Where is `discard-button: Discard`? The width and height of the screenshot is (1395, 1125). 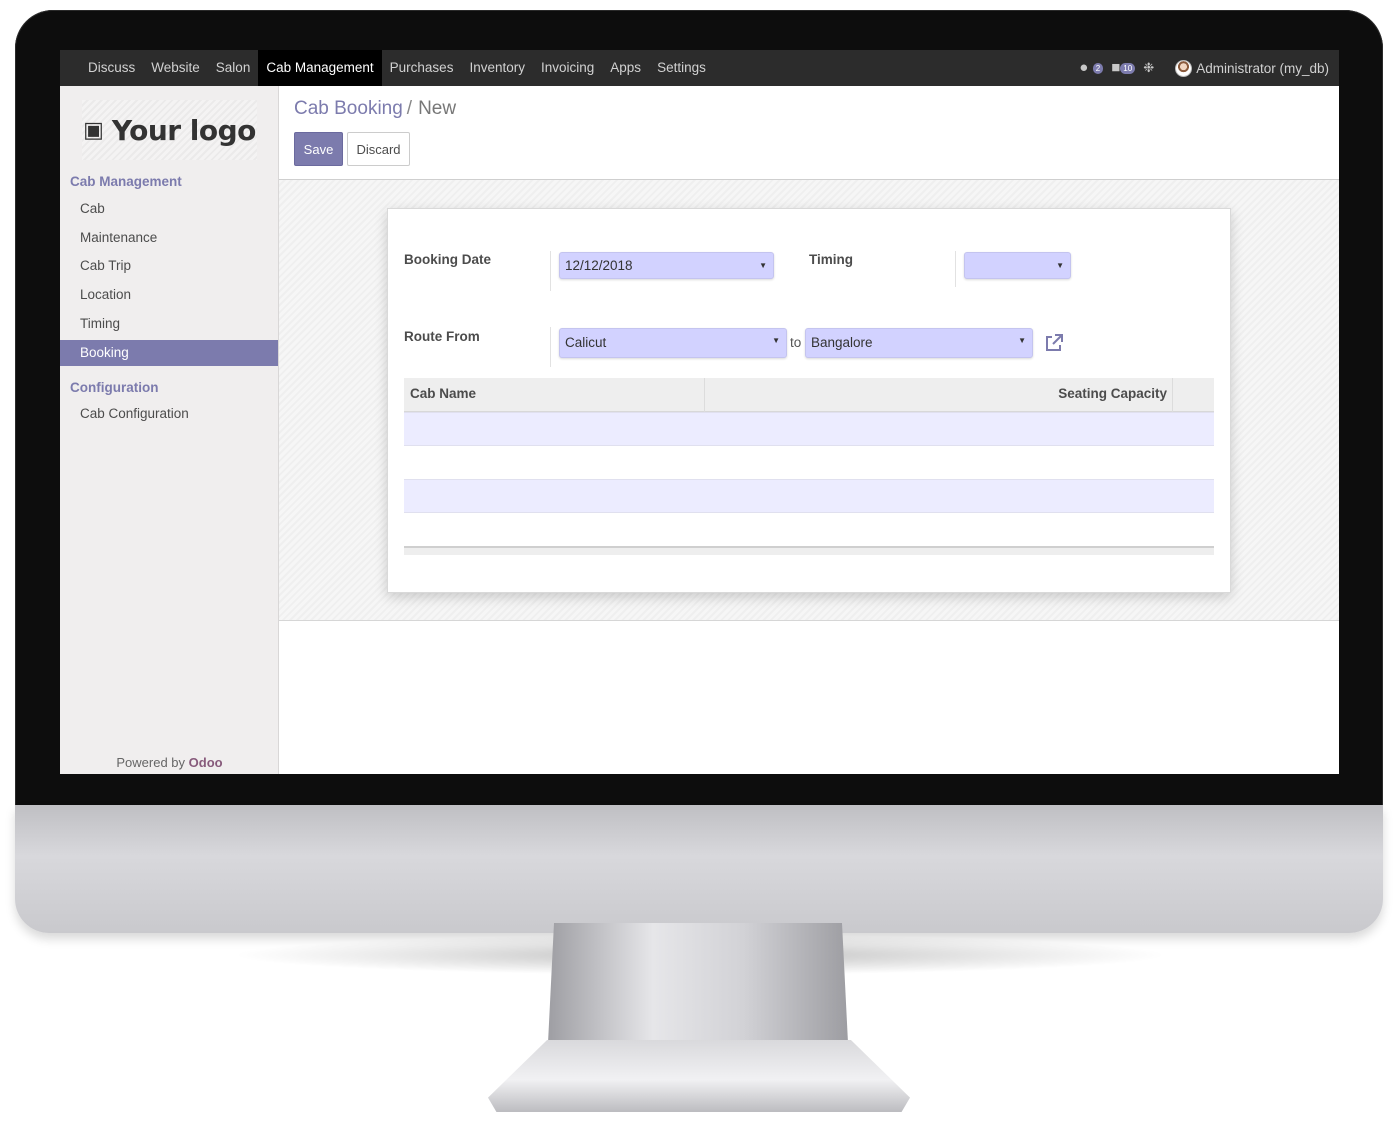
discard-button: Discard is located at coordinates (378, 149).